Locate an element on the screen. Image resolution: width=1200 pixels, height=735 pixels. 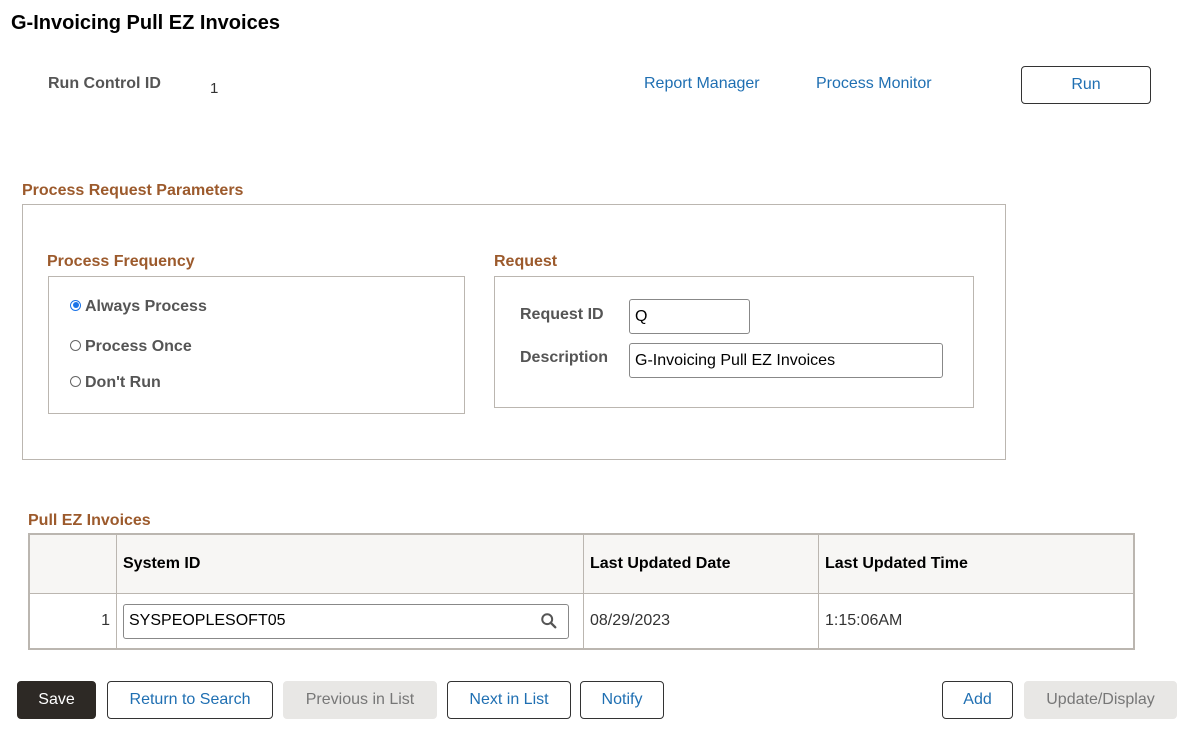
update-display-button: Update/Display is located at coordinates (1100, 700).